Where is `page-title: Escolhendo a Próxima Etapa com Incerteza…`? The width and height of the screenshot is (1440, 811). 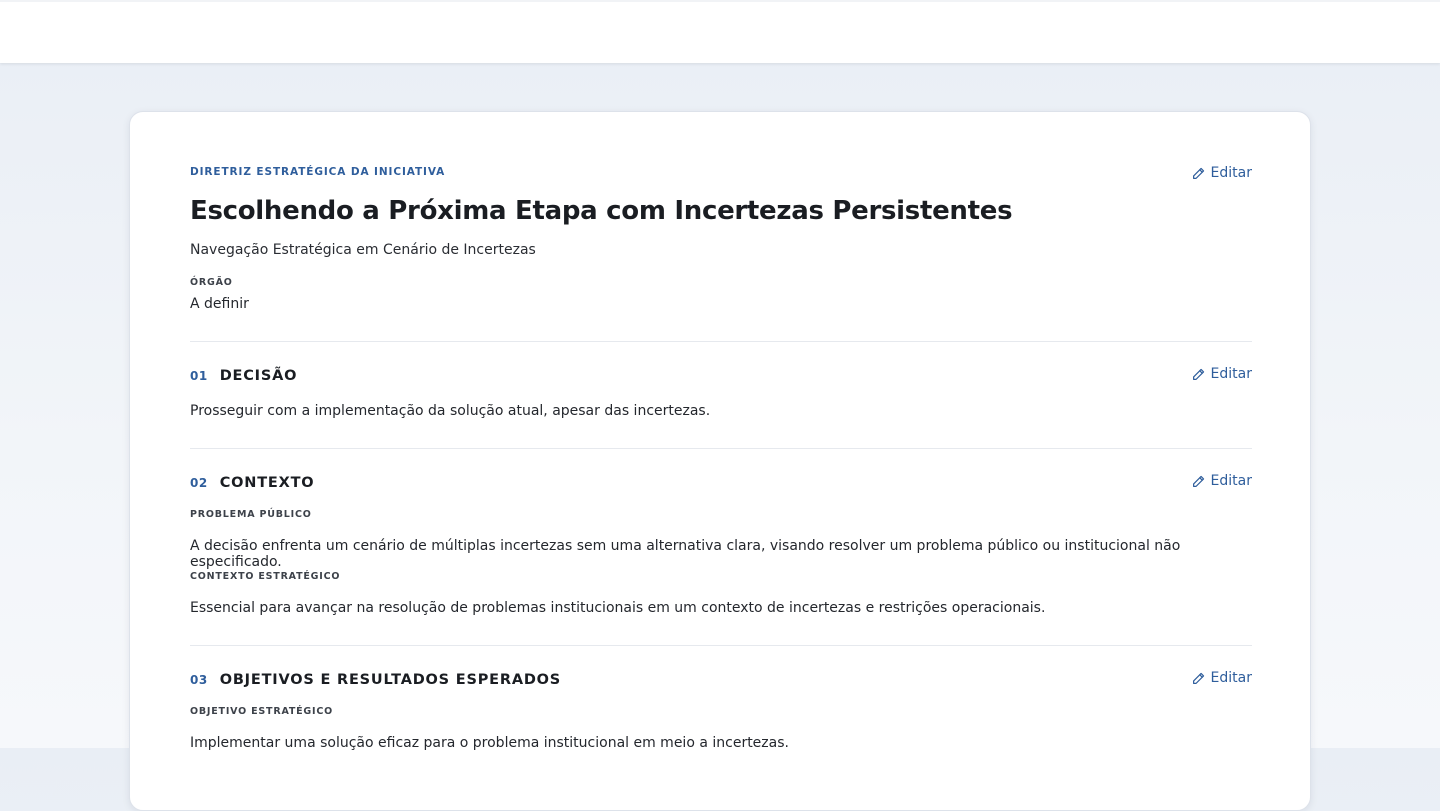
page-title: Escolhendo a Próxima Etapa com Incerteza… is located at coordinates (601, 211).